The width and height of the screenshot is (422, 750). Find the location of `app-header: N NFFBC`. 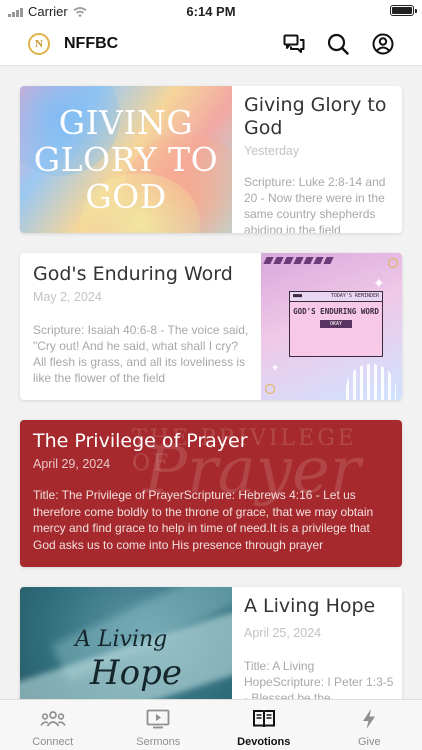

app-header: N NFFBC is located at coordinates (211, 44).